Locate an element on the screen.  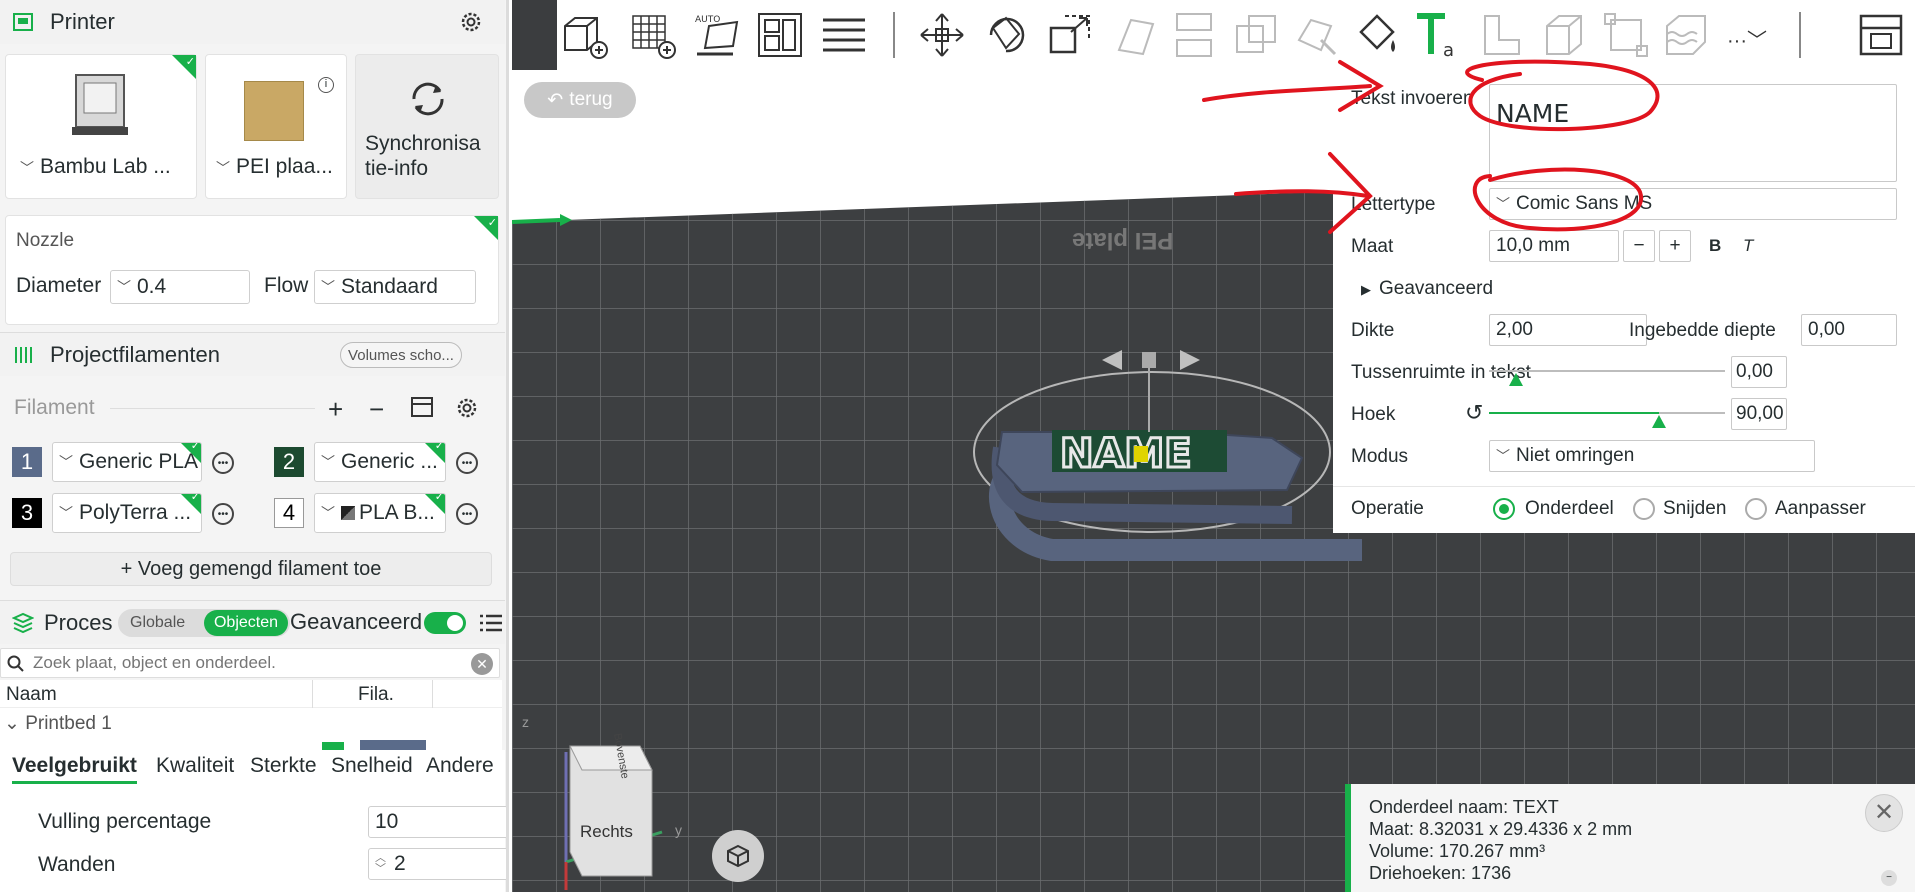
seam-paint-icon is located at coordinates (1564, 35).